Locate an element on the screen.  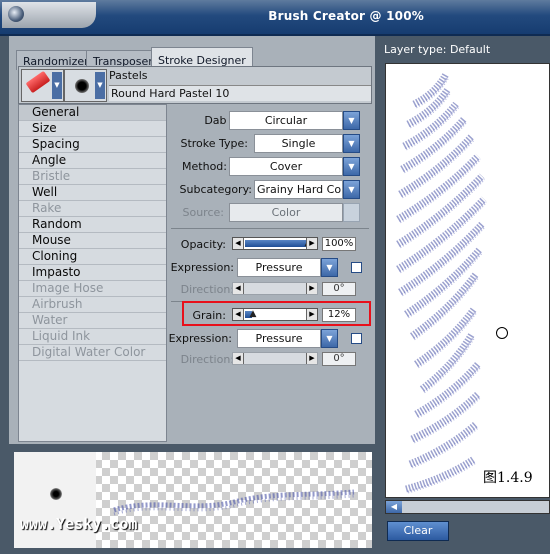
dab-type-select: Circular is located at coordinates (286, 120).